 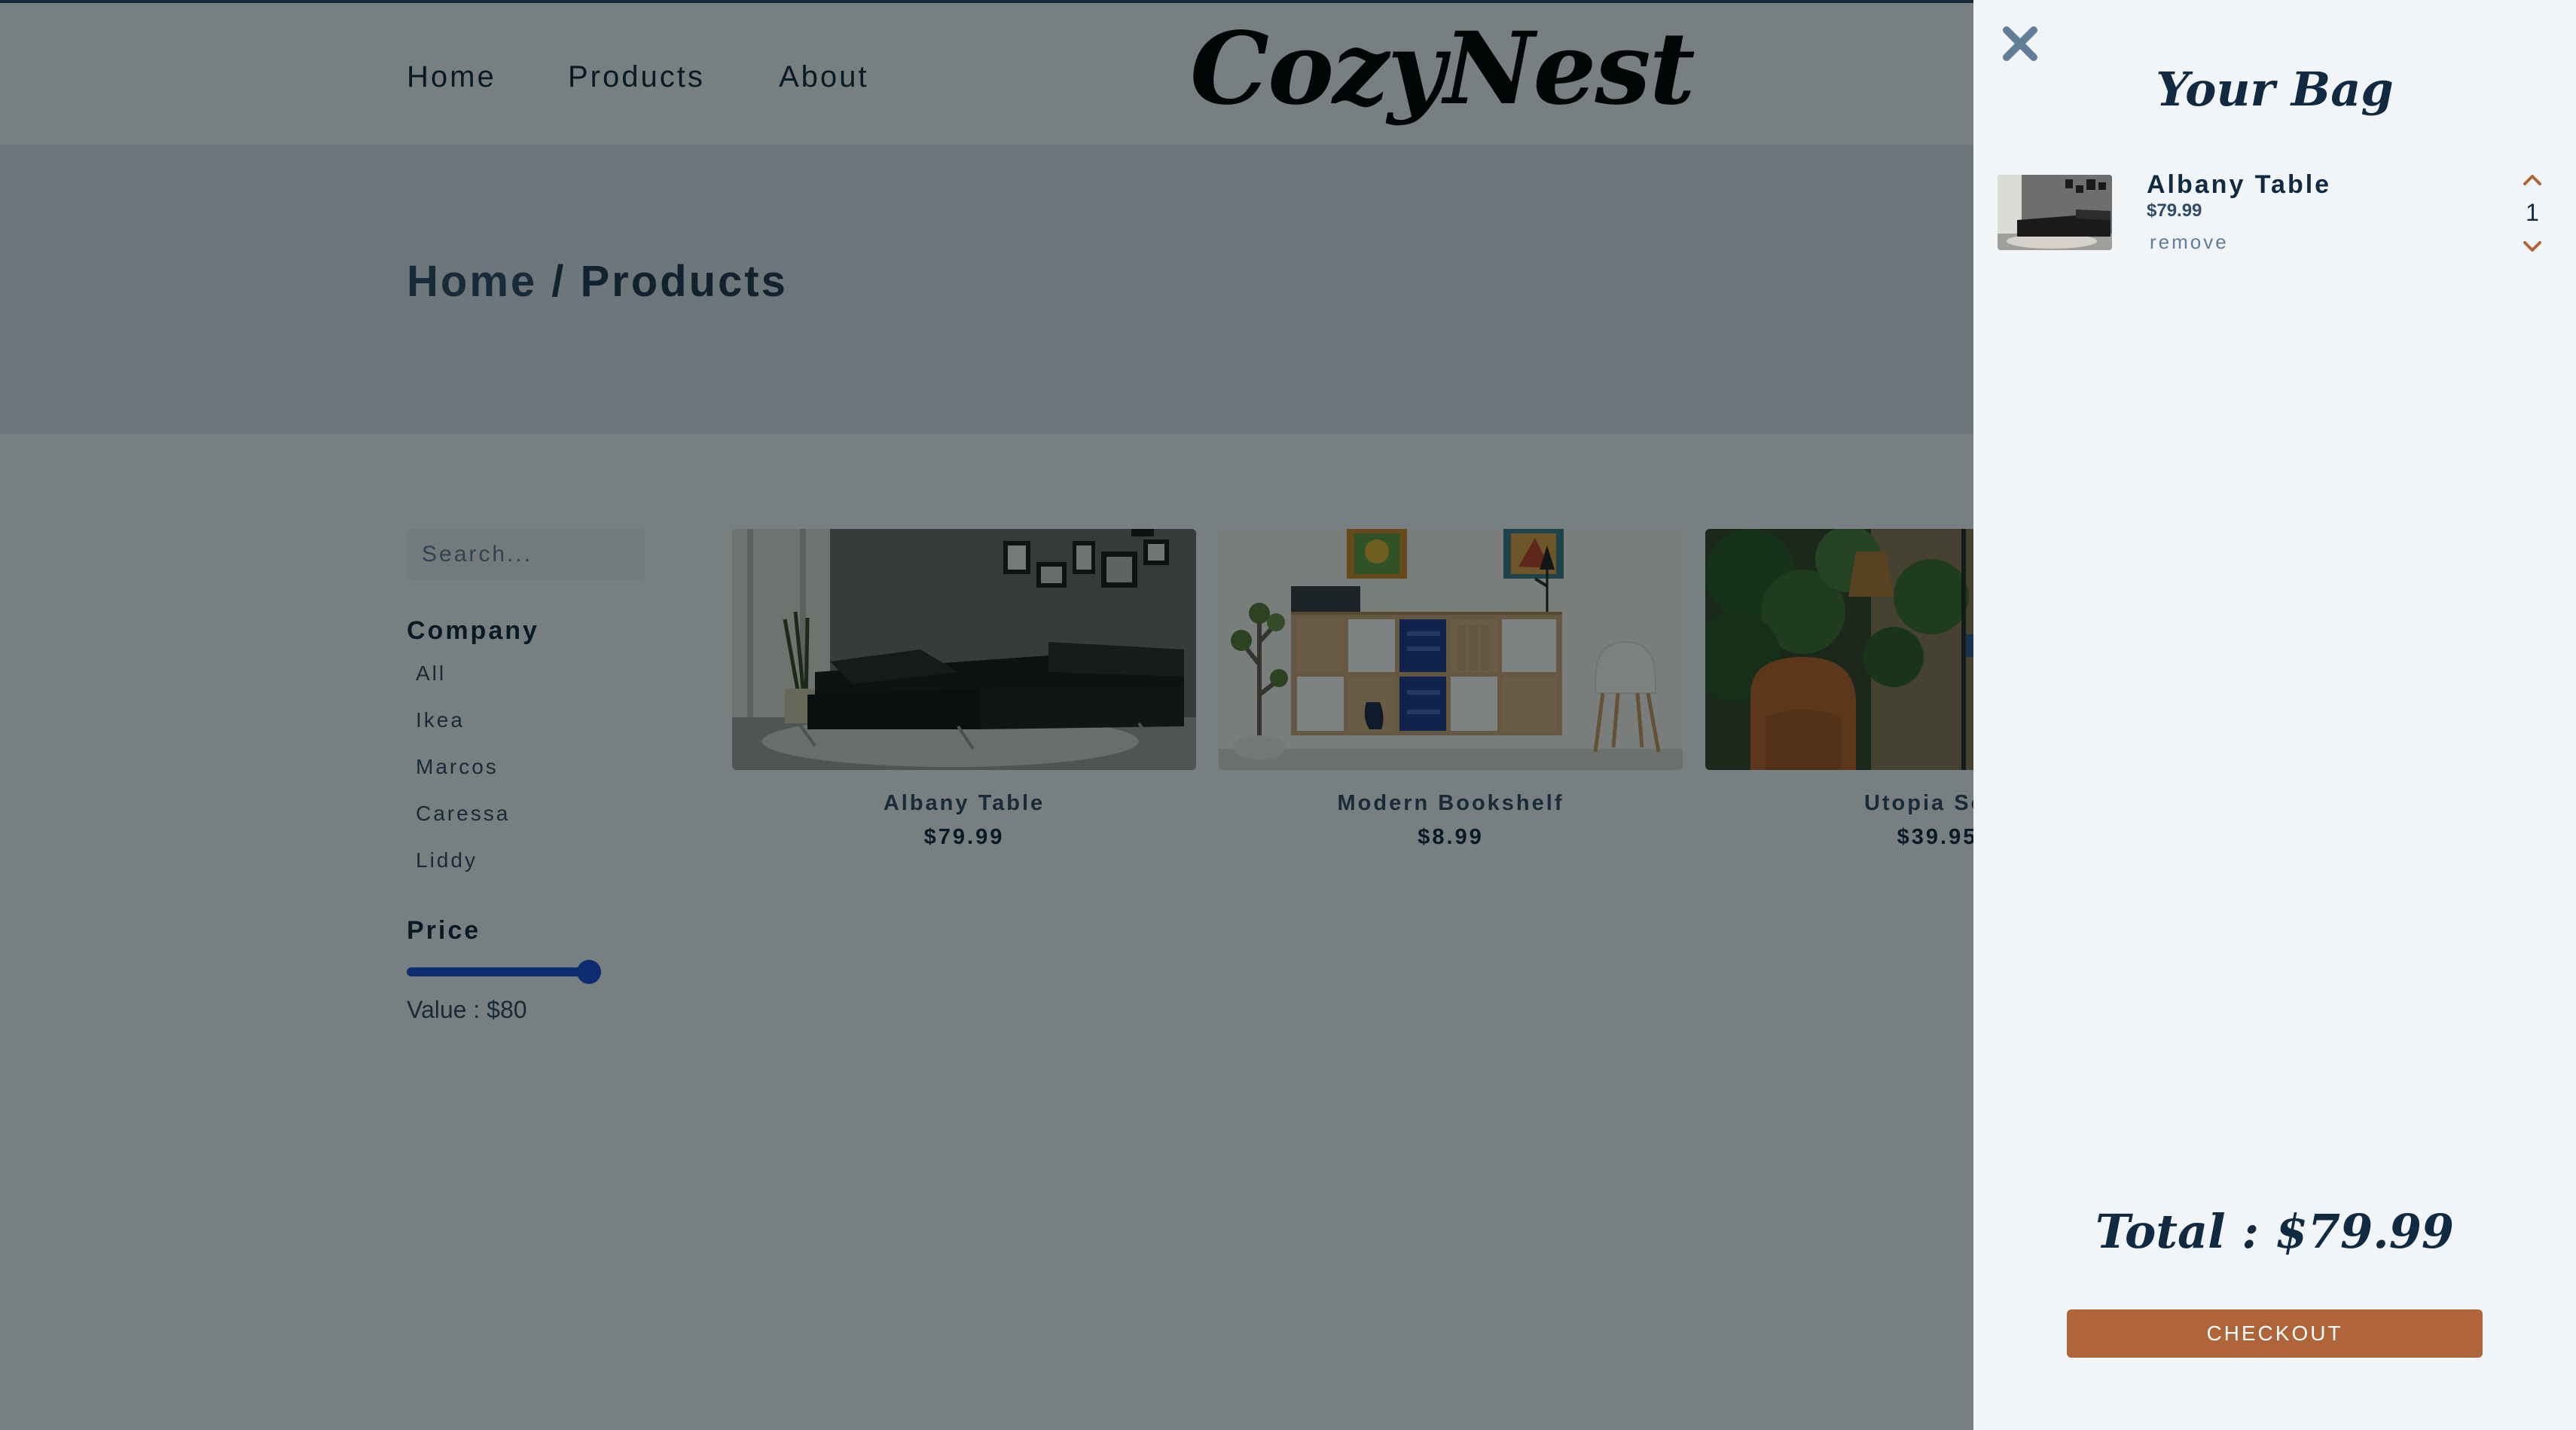 I want to click on cart-total: Total : $79.99, so click(x=2275, y=1232).